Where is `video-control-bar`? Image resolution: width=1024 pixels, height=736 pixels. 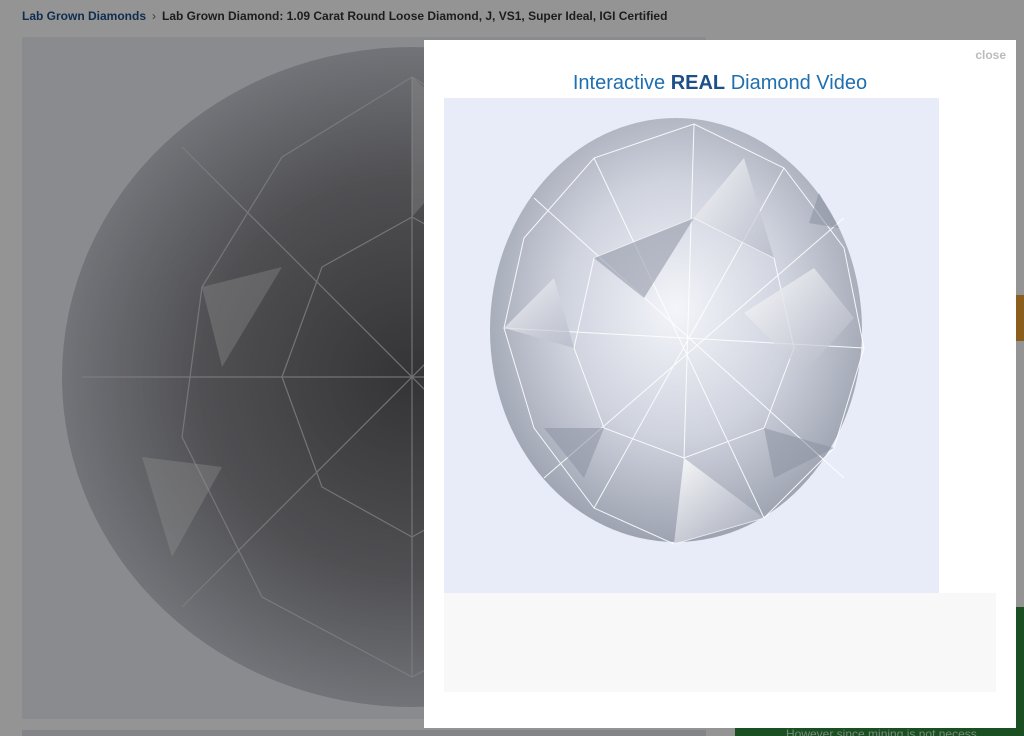 video-control-bar is located at coordinates (720, 642).